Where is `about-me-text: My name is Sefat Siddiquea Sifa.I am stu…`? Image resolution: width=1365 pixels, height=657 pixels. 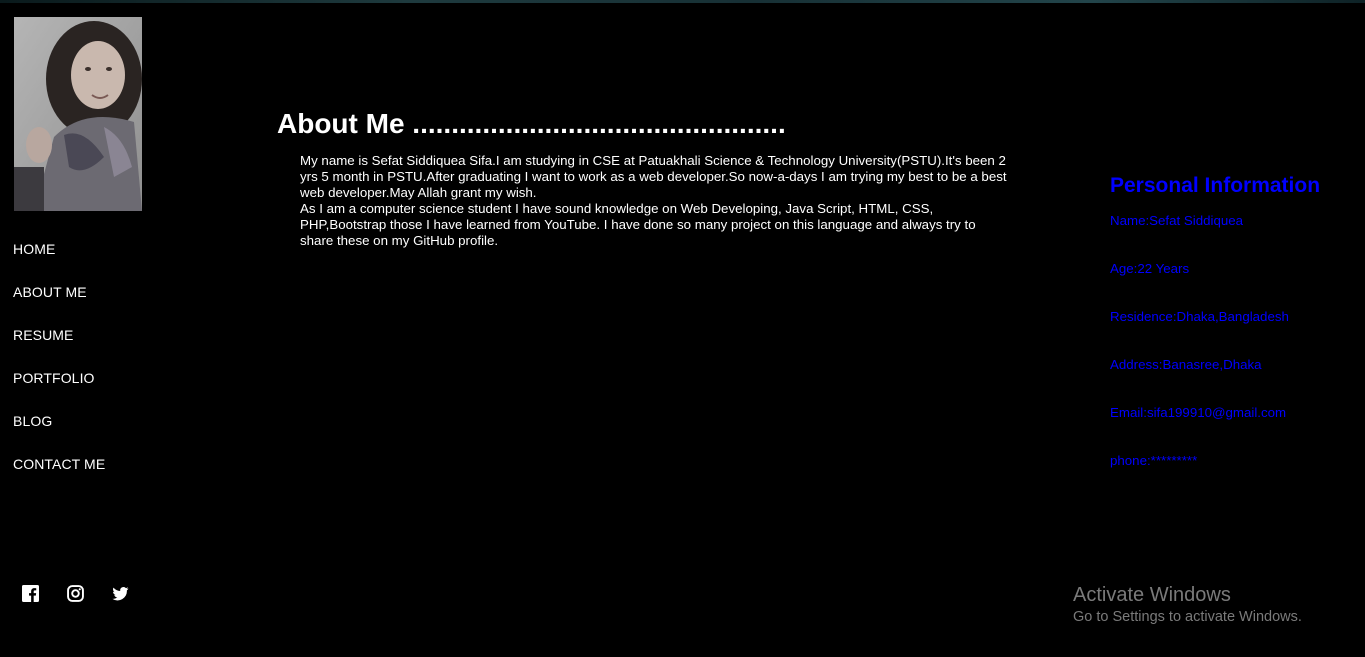
about-me-text: My name is Sefat Siddiquea Sifa.I am stu… is located at coordinates (654, 201).